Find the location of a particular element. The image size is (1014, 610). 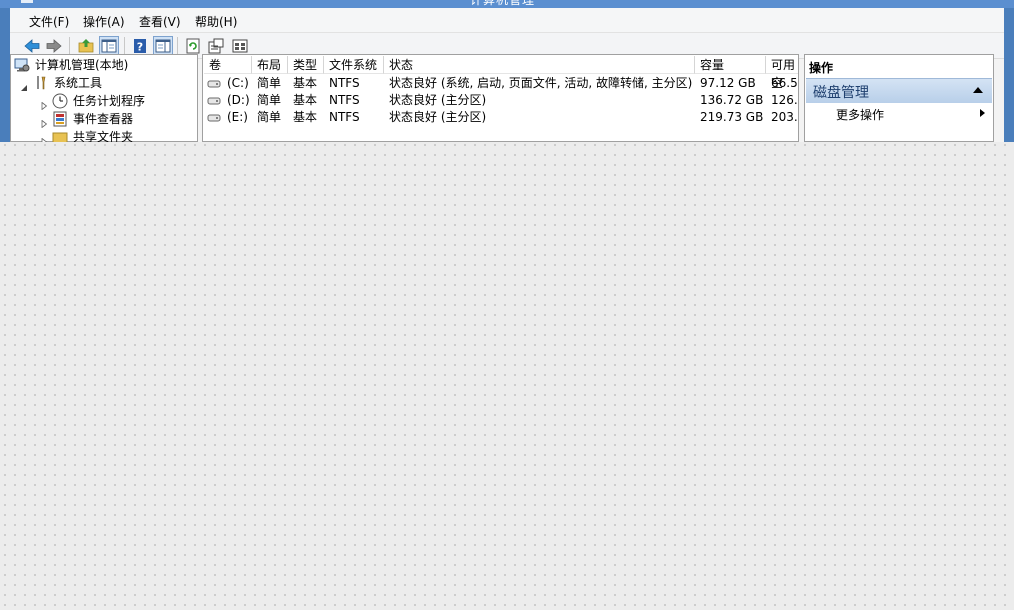

navigation-tree: 计算机管理(本地) 系统工具 任务计划程序 事件查看器 共享文件夹 is located at coordinates (104, 98).